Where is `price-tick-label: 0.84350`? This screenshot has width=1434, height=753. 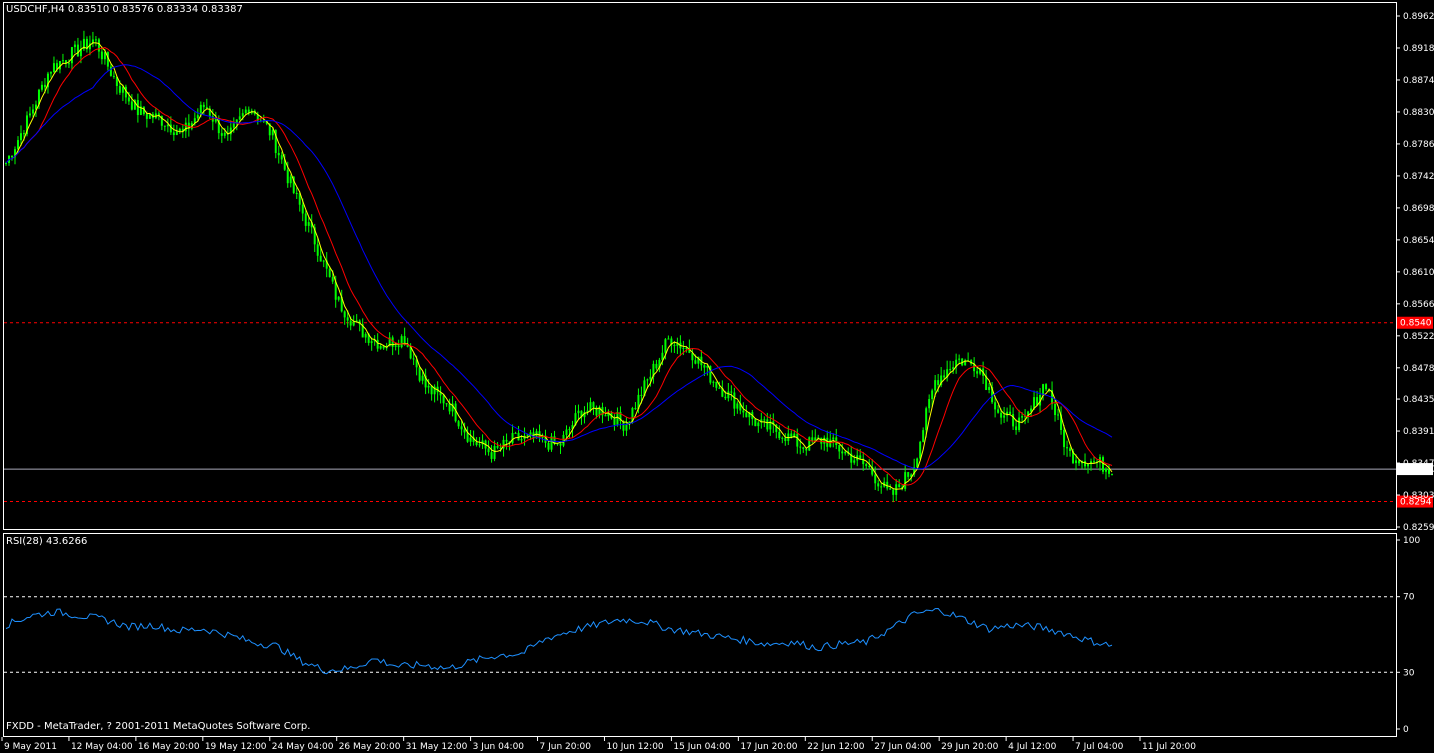
price-tick-label: 0.84350 is located at coordinates (1418, 400).